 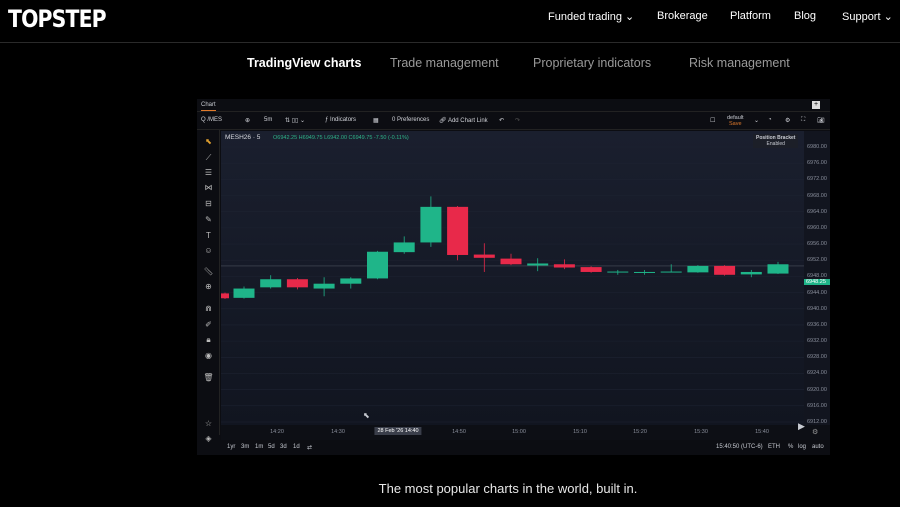 What do you see at coordinates (790, 447) in the screenshot?
I see `percent-toggle: %` at bounding box center [790, 447].